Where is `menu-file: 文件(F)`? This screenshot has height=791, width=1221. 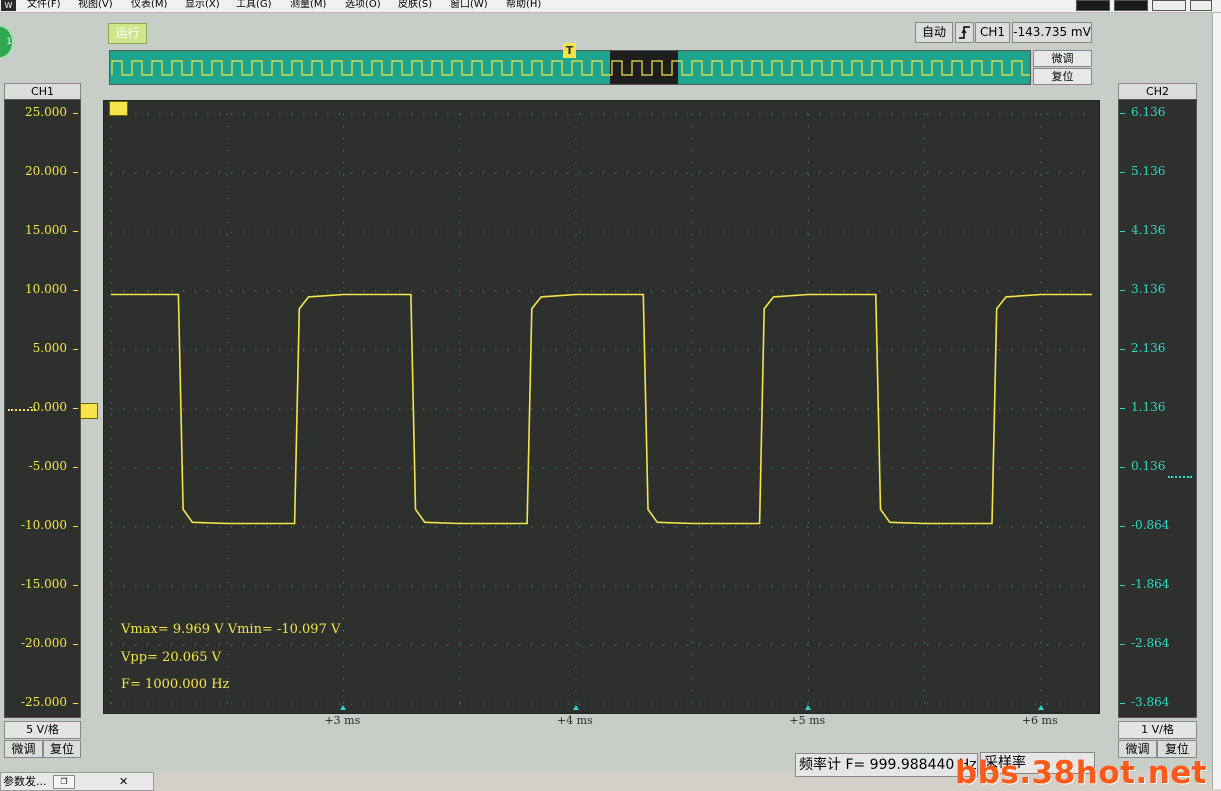 menu-file: 文件(F) is located at coordinates (44, 5).